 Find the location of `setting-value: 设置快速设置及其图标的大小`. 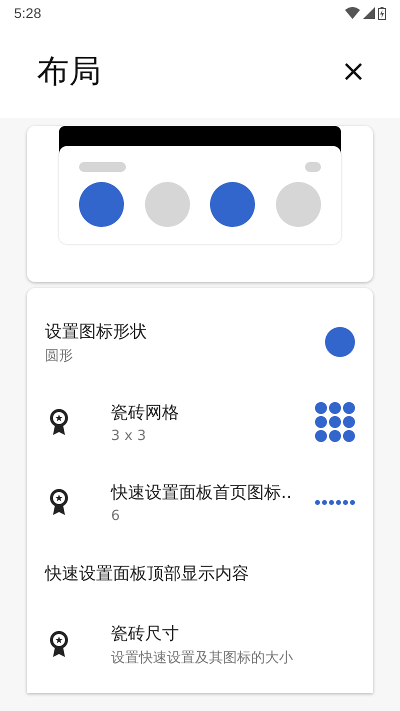

setting-value: 设置快速设置及其图标的大小 is located at coordinates (202, 657).